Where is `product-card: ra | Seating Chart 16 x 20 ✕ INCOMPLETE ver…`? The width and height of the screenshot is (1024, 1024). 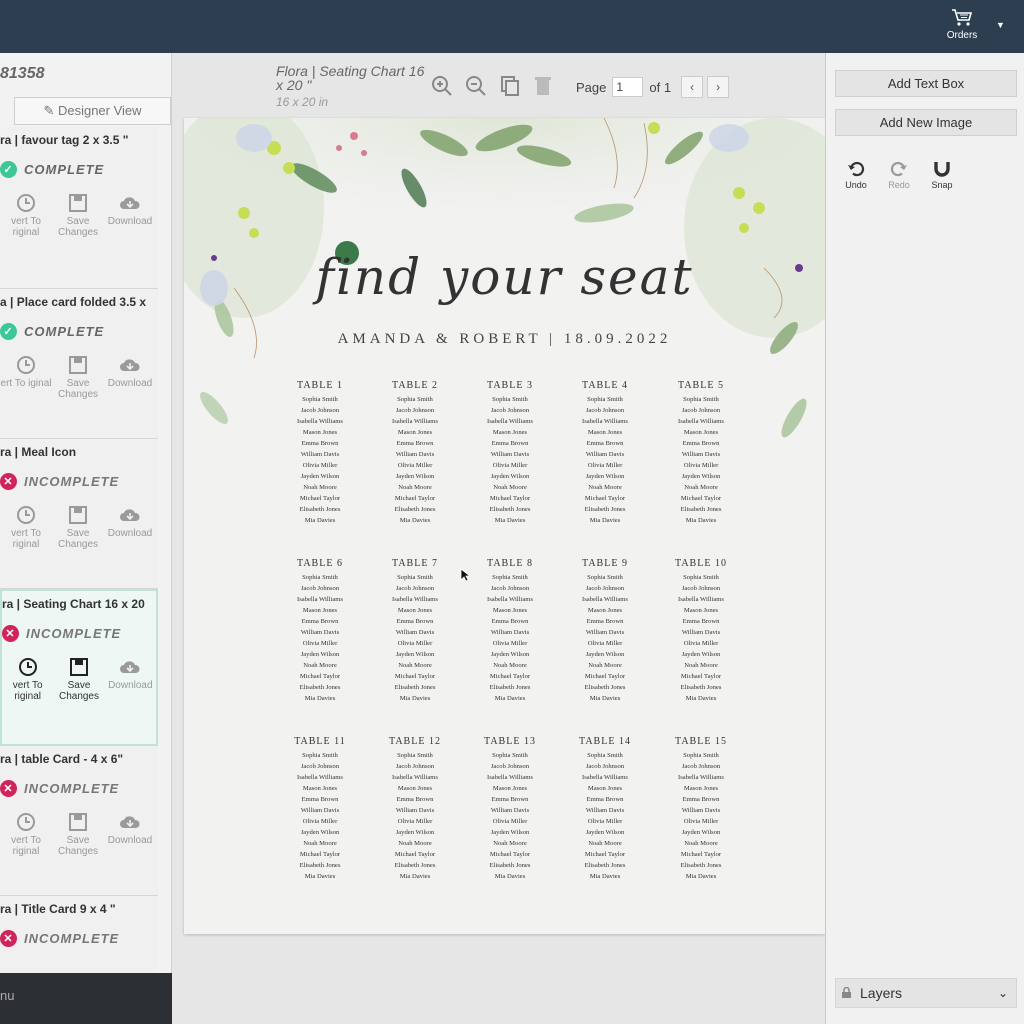 product-card: ra | Seating Chart 16 x 20 ✕ INCOMPLETE ver… is located at coordinates (79, 667).